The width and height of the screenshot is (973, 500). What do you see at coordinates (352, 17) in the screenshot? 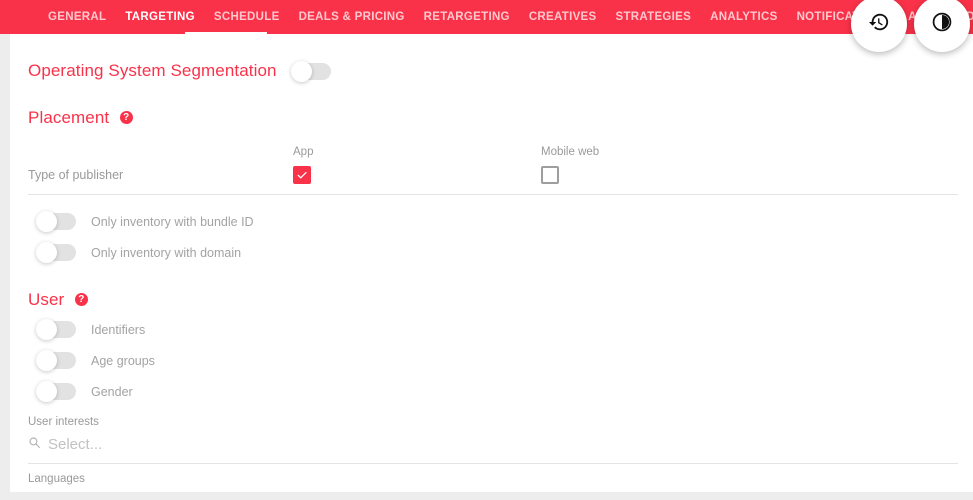
I see `tab-deals-pricing: DEALS & PRICING` at bounding box center [352, 17].